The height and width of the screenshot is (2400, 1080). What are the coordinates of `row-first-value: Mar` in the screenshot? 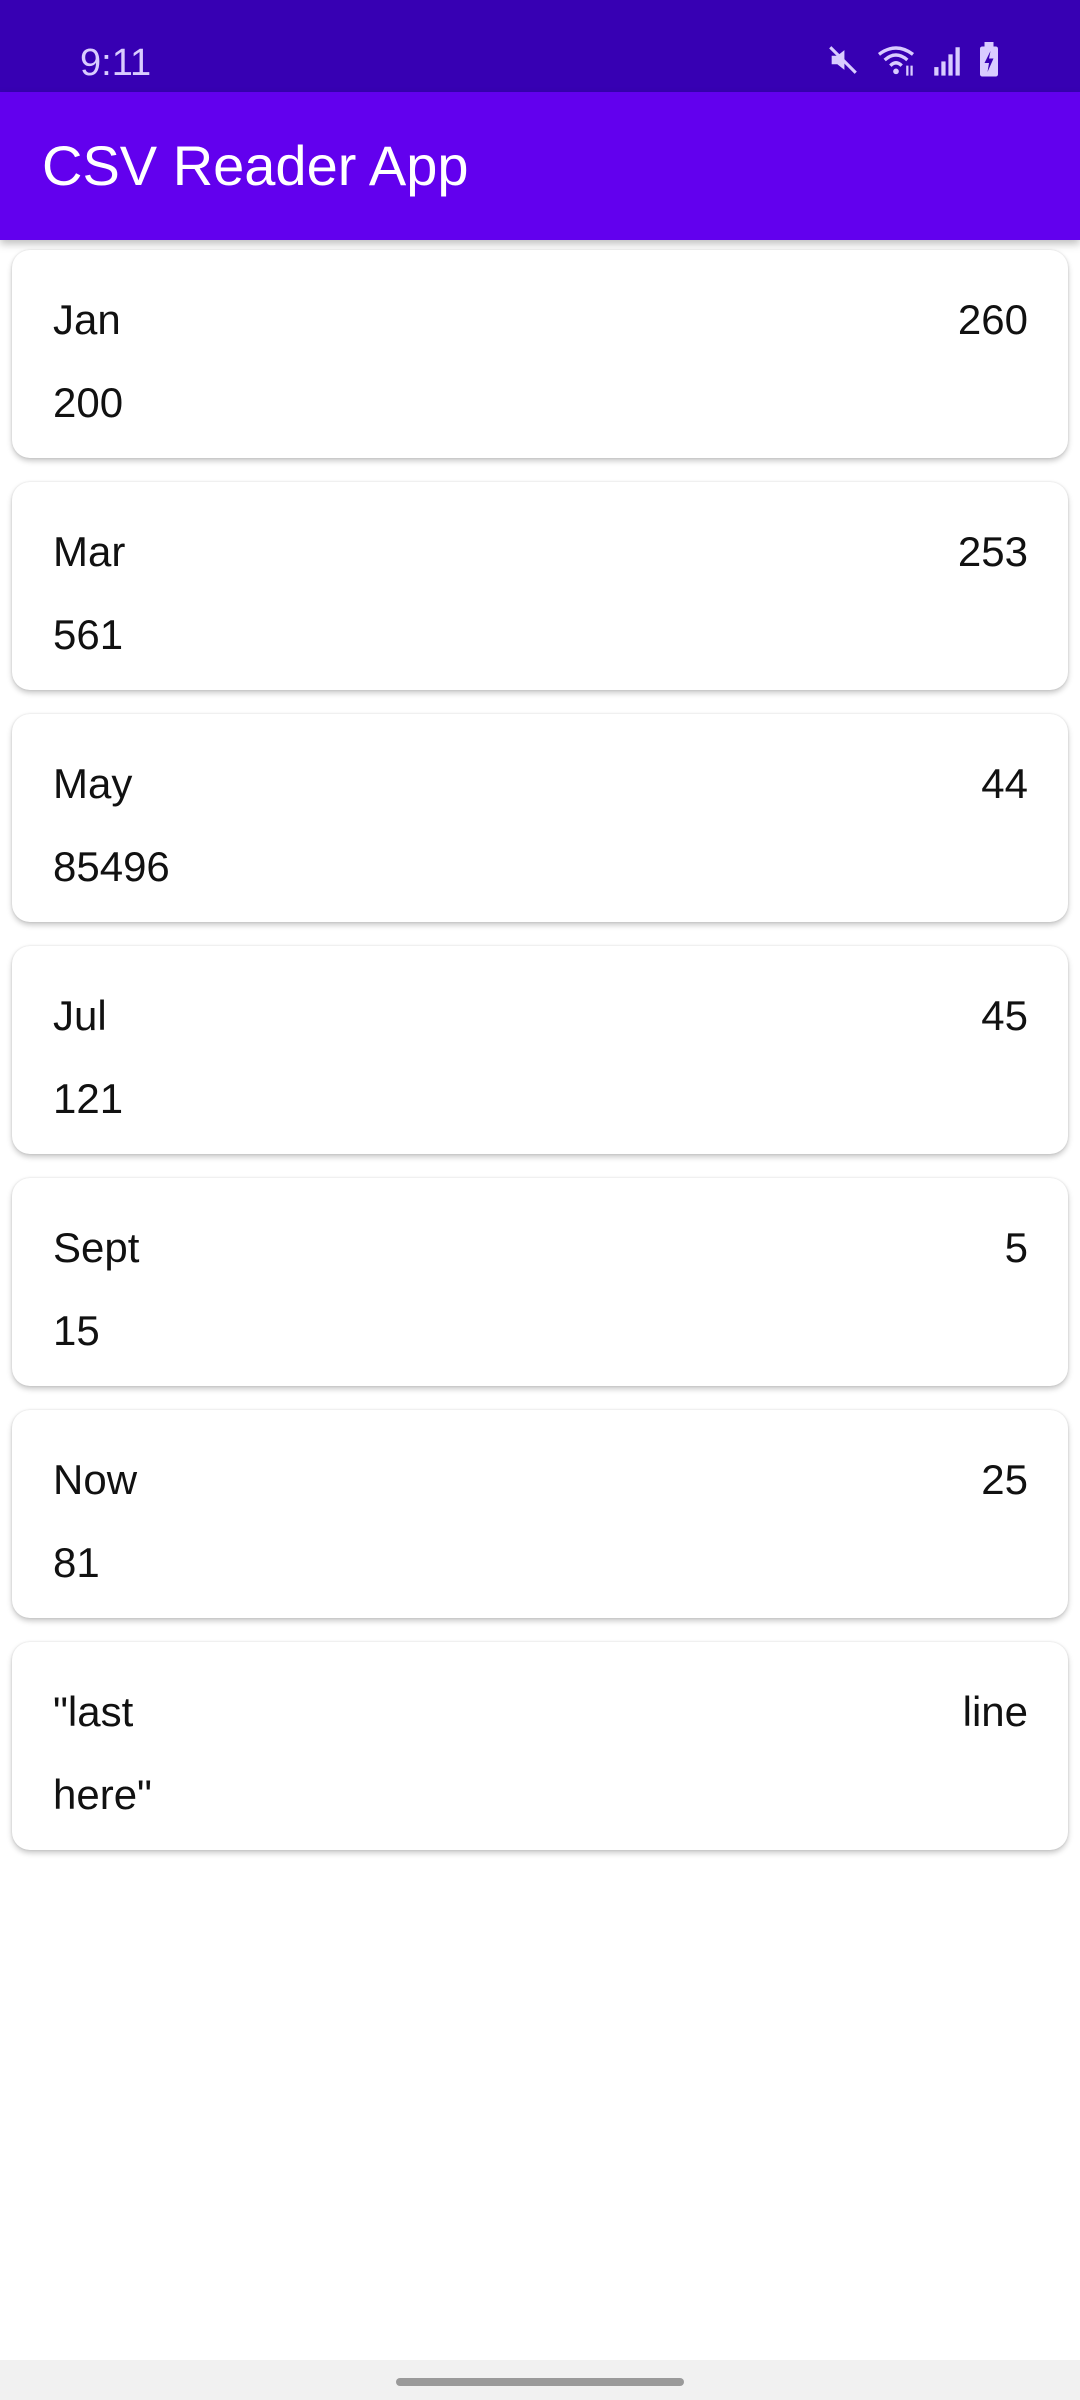 It's located at (89, 551).